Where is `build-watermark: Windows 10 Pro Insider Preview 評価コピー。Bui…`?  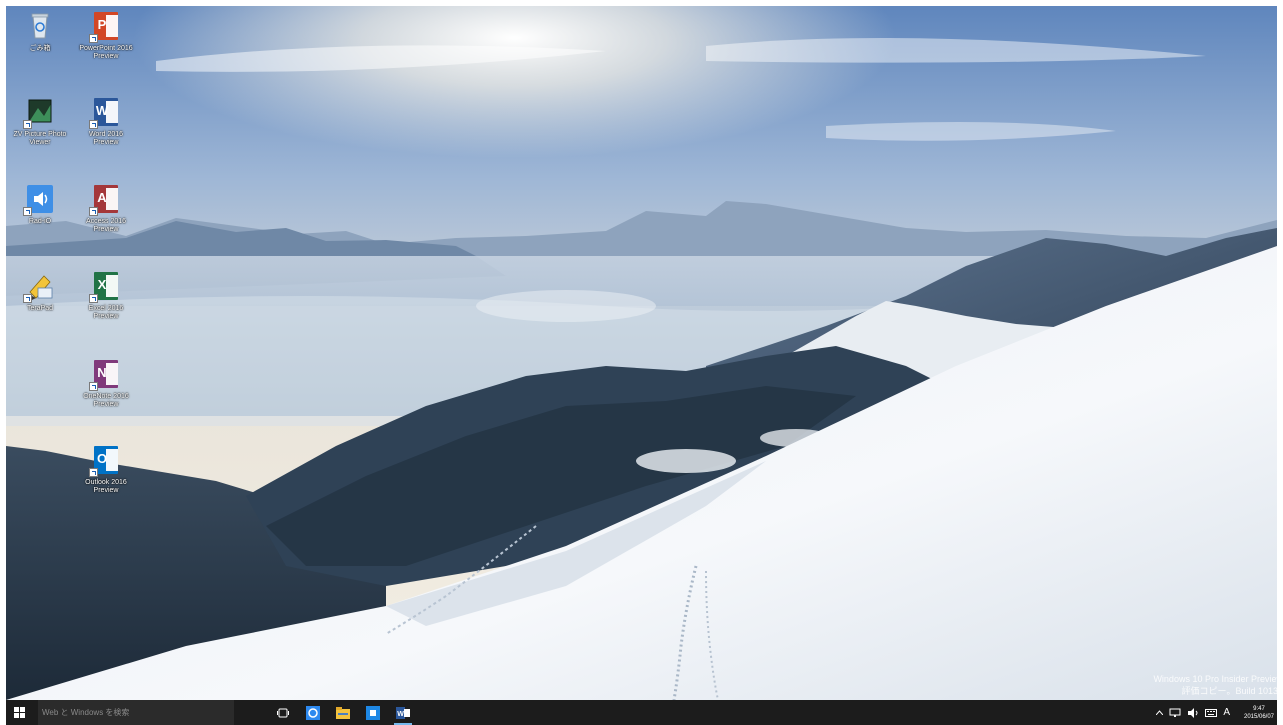
build-watermark: Windows 10 Pro Insider Preview 評価コピー。Bui… is located at coordinates (1218, 685).